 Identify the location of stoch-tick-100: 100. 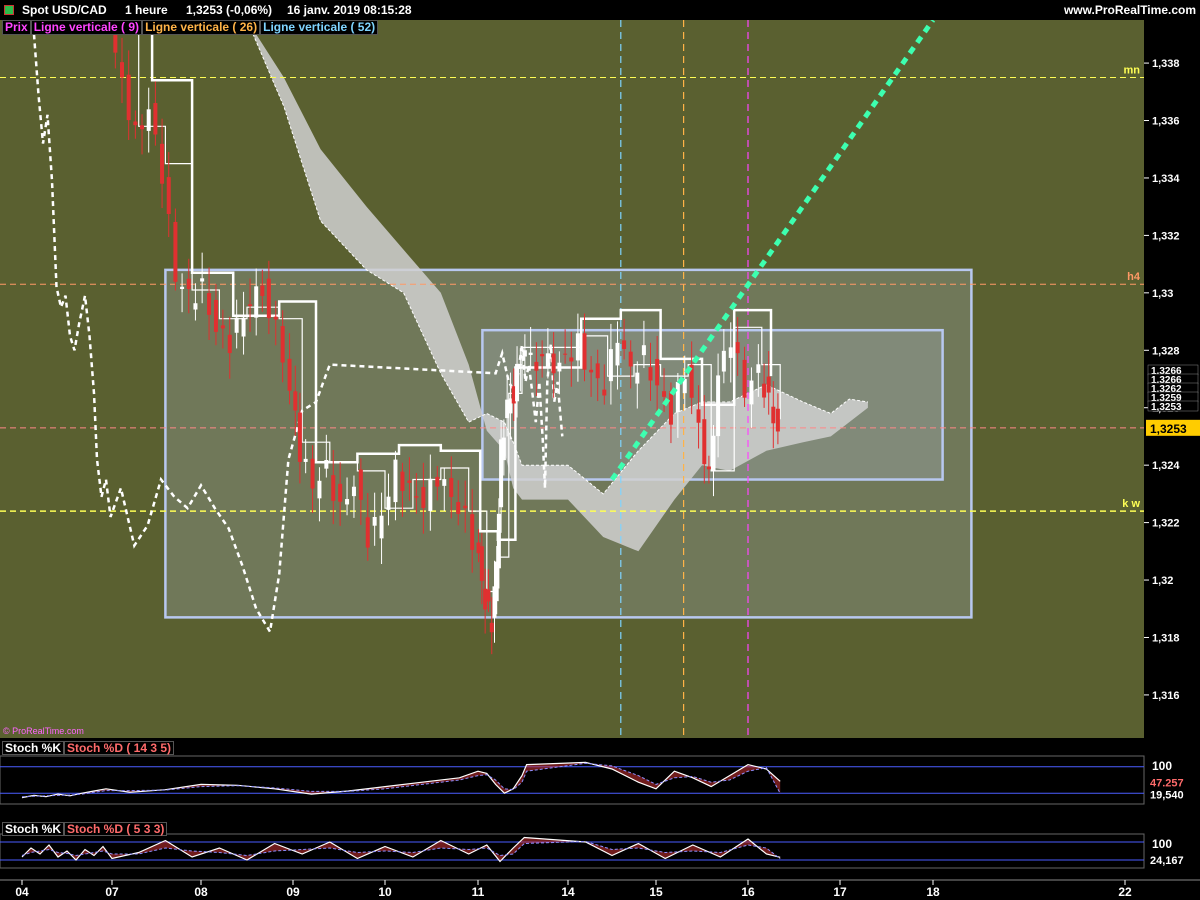
(1162, 844).